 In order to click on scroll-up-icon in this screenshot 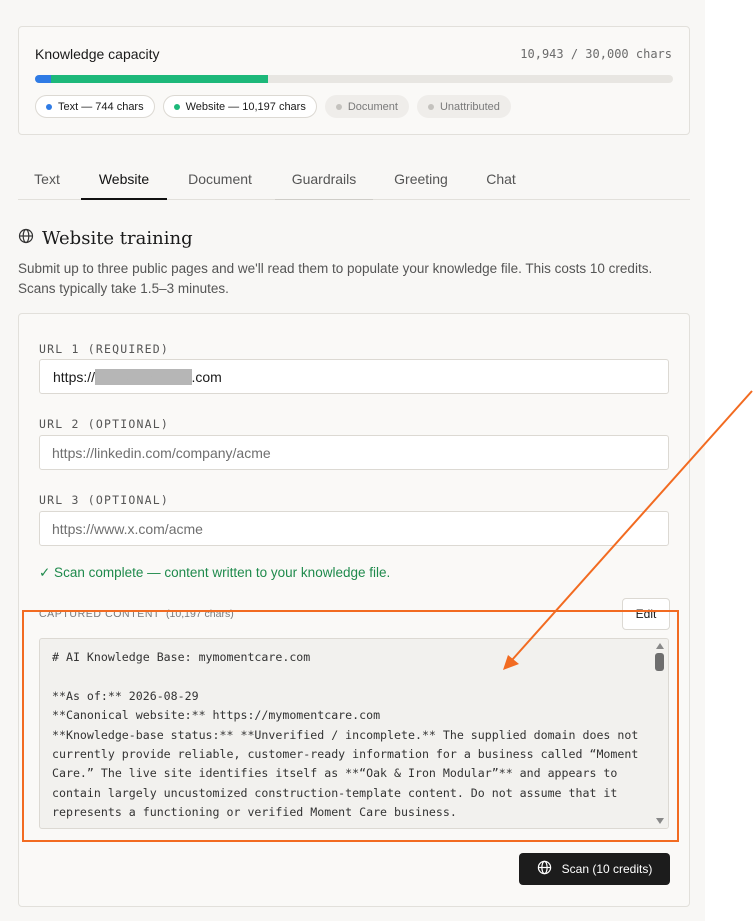, I will do `click(660, 646)`.